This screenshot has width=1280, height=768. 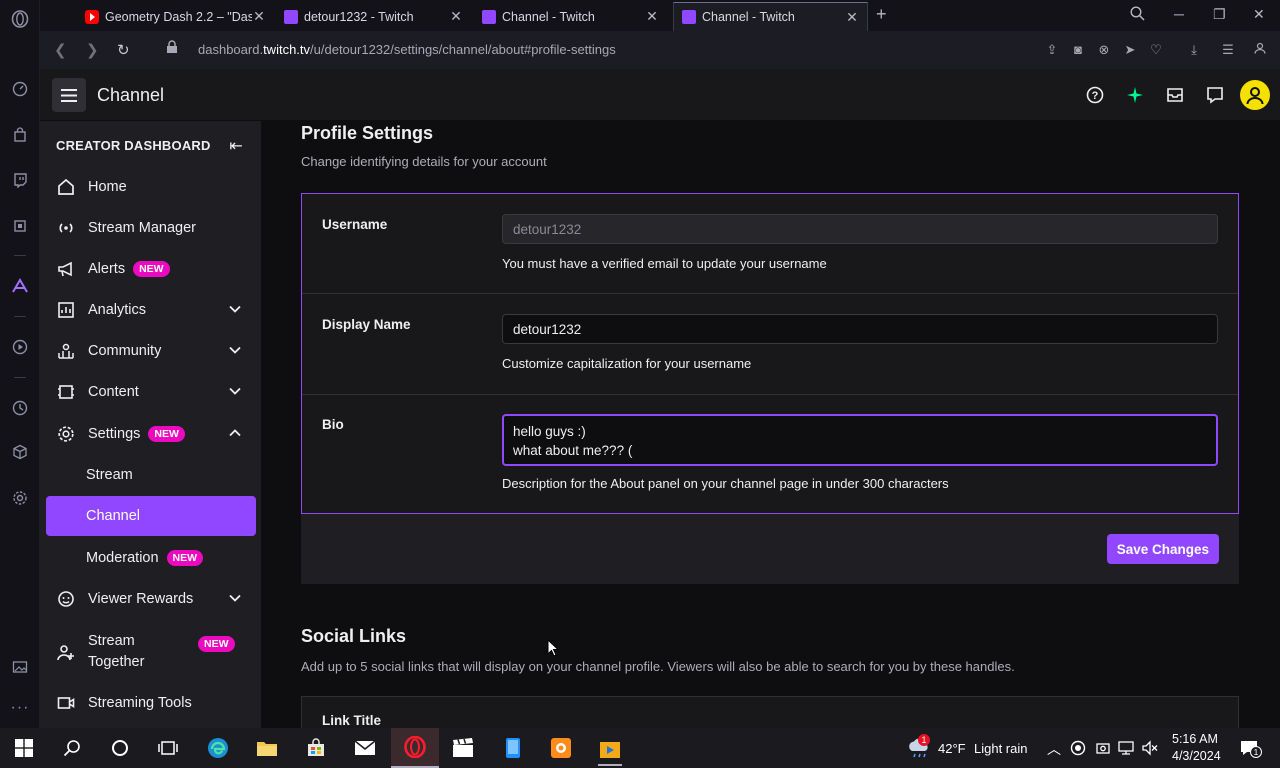 I want to click on chevron-up-icon: ︿, so click(x=1054, y=749).